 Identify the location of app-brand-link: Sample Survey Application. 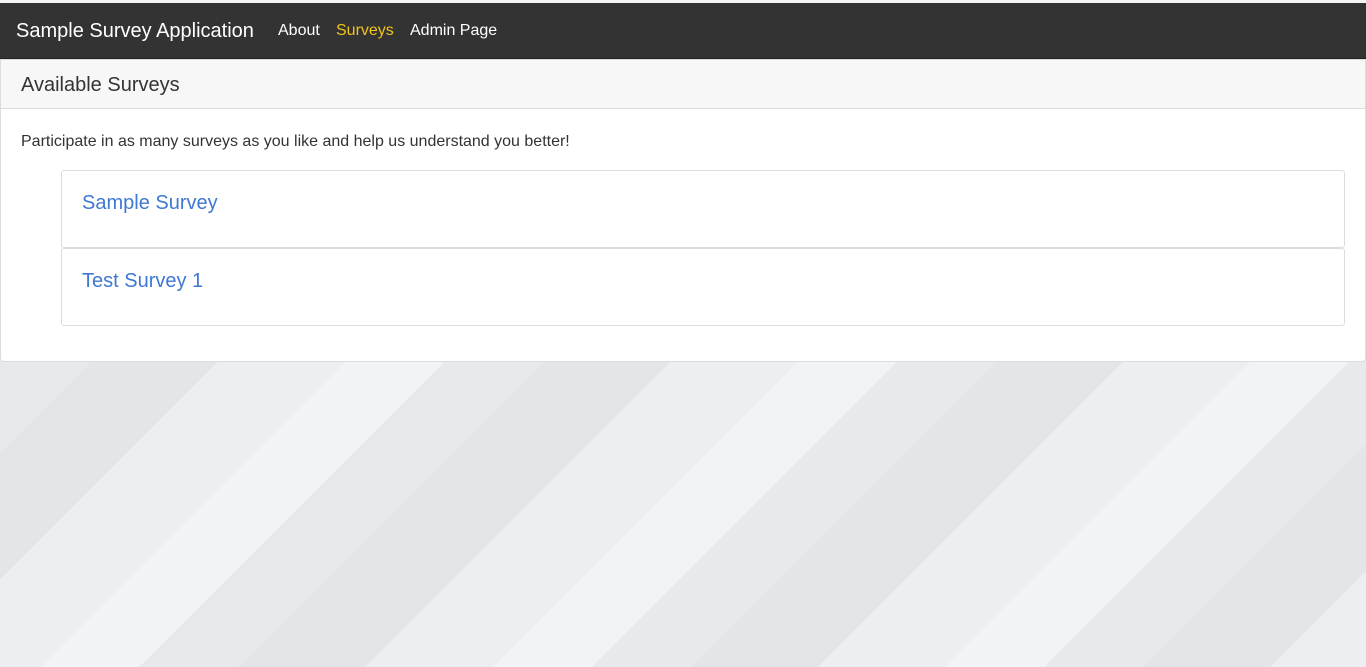
(135, 31).